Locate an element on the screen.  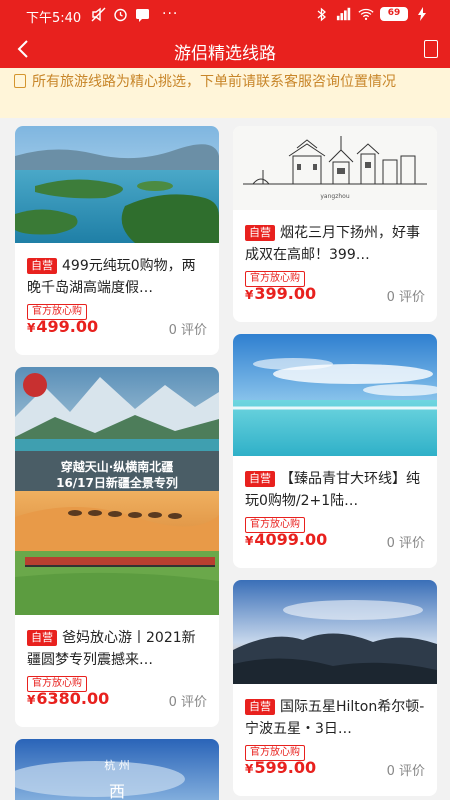
charging-icon is located at coordinates (422, 14).